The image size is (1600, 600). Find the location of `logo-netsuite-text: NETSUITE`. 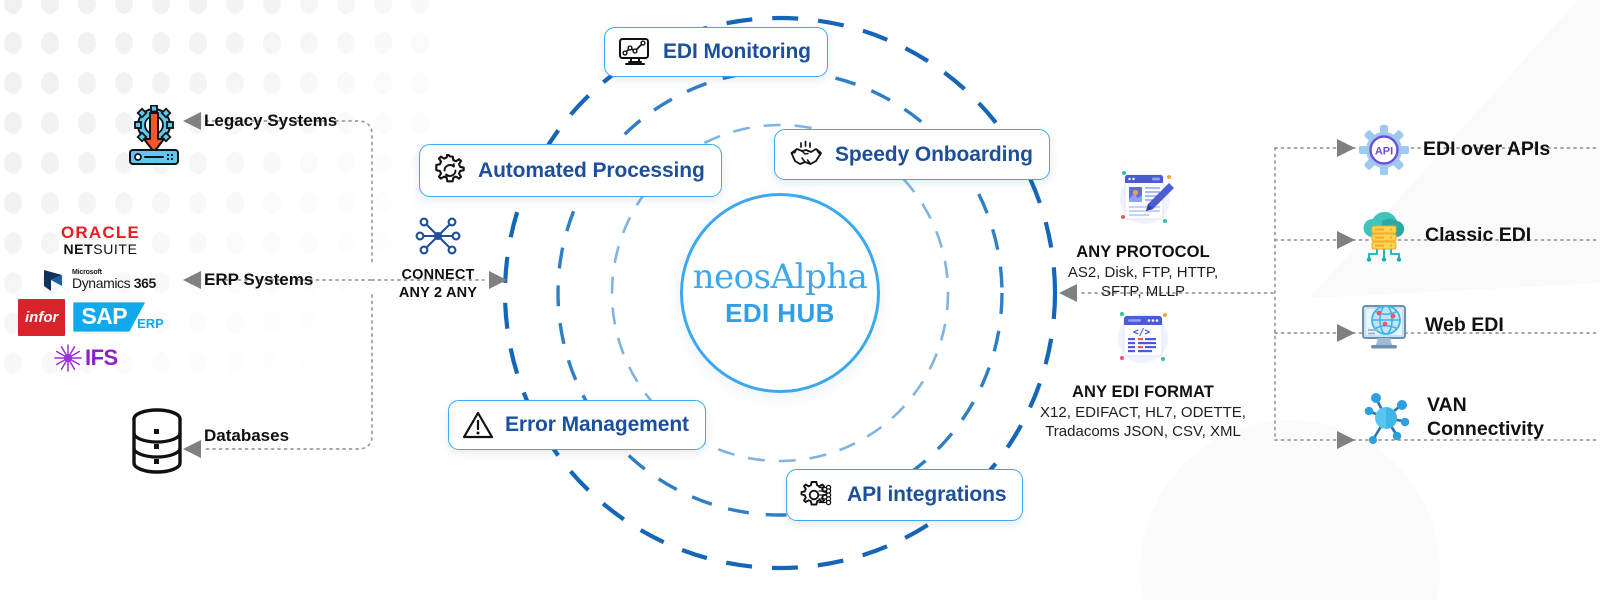

logo-netsuite-text: NETSUITE is located at coordinates (100, 250).